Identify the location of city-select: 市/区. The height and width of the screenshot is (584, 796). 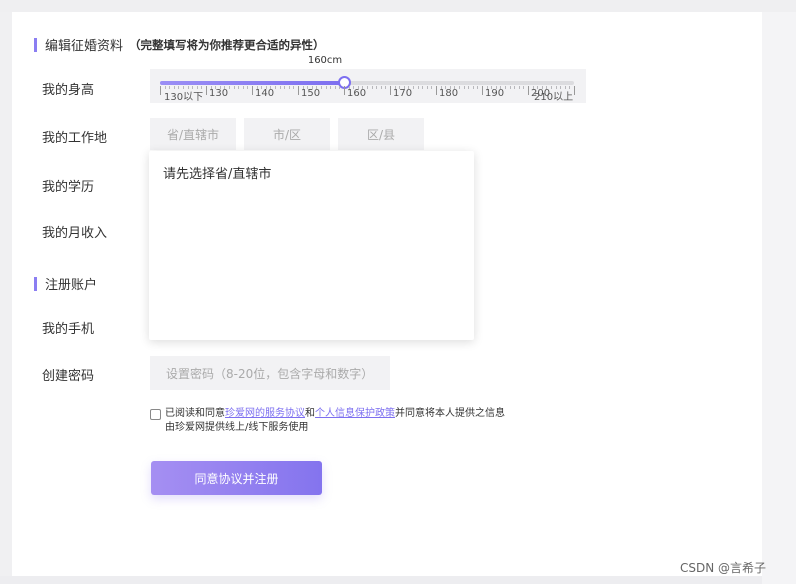
(287, 134).